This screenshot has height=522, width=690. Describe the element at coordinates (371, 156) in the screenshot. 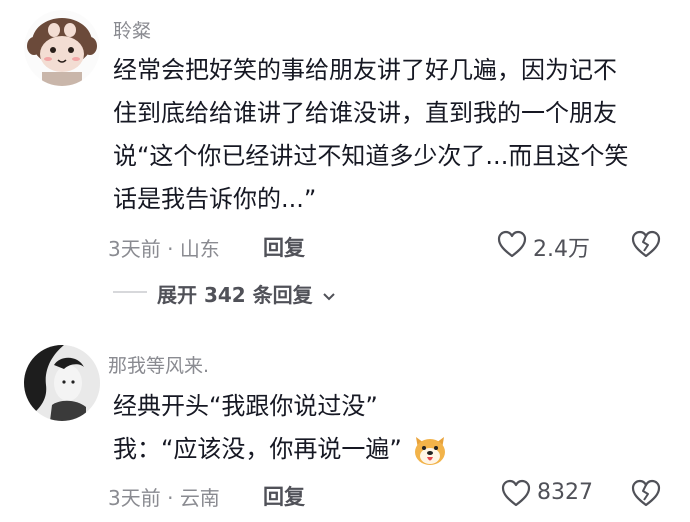

I see `comment-text-line: 说“这个你已经讲过不知道多少次了...而且这个笑` at that location.